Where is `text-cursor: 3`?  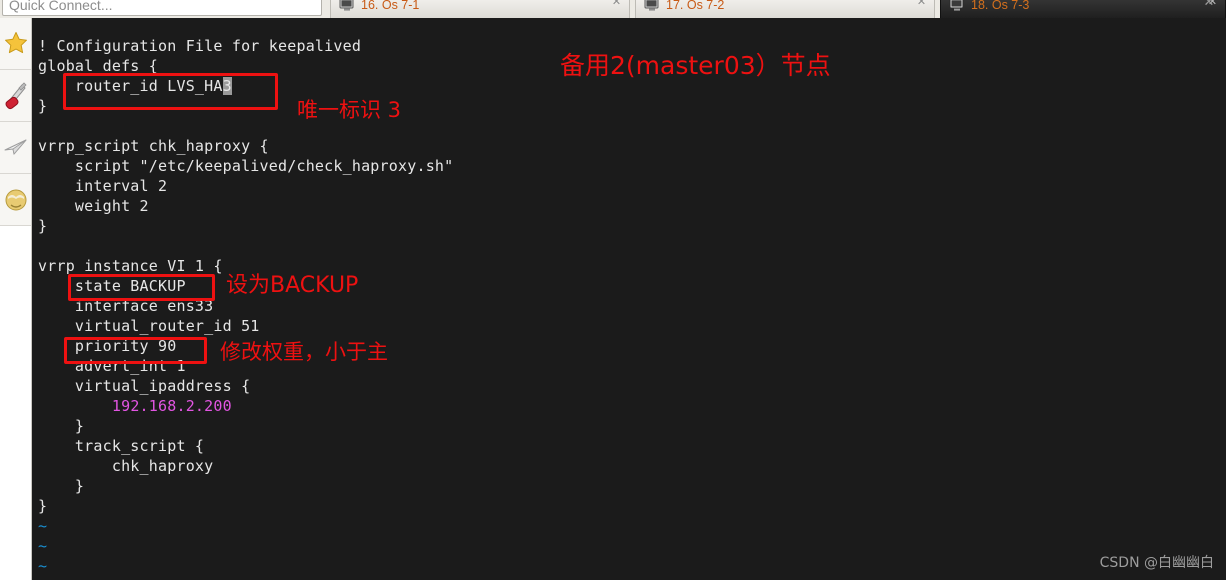
text-cursor: 3 is located at coordinates (227, 86).